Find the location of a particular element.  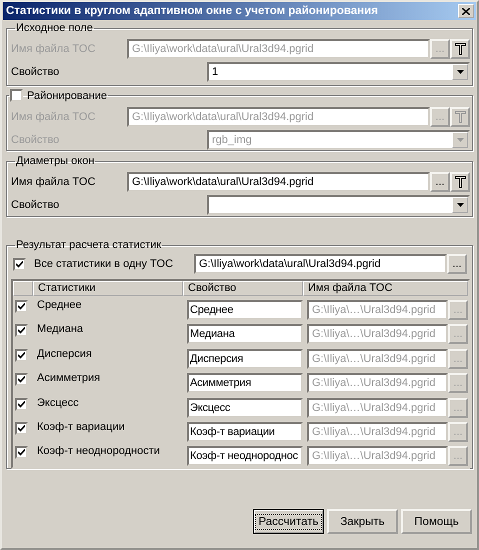

statistic-name: Среднее is located at coordinates (59, 305).